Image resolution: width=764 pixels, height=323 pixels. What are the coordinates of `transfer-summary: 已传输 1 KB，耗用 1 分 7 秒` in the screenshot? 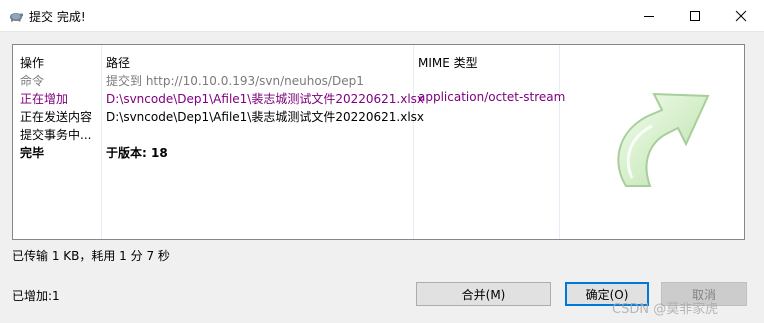 It's located at (91, 256).